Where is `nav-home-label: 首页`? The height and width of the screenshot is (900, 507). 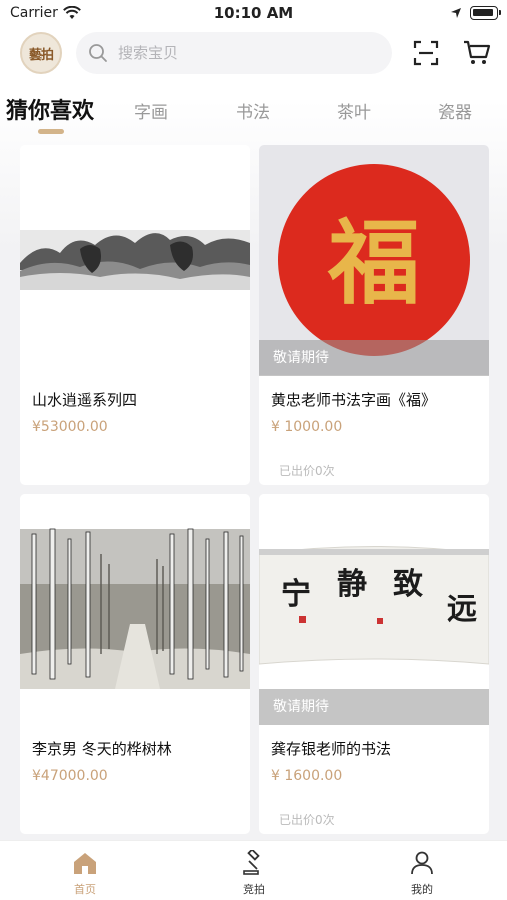
nav-home-label: 首页 is located at coordinates (85, 889).